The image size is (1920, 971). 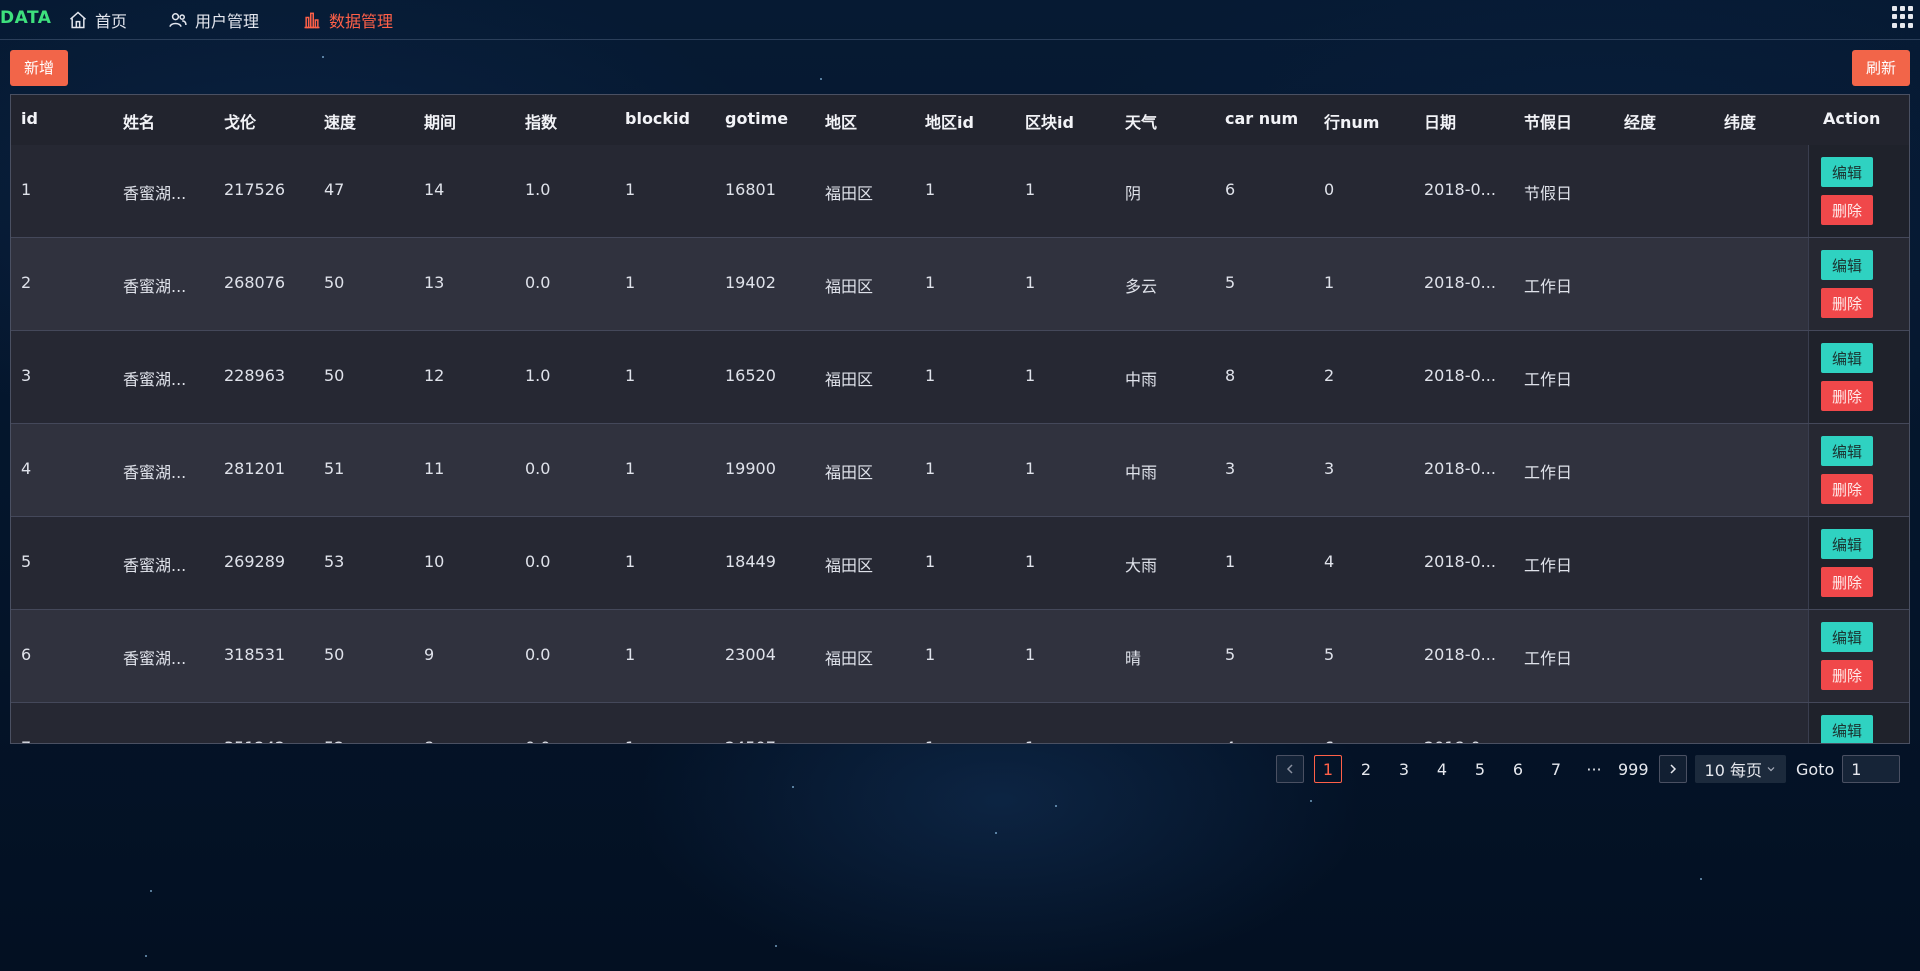 What do you see at coordinates (29, 118) in the screenshot?
I see `column-header: id` at bounding box center [29, 118].